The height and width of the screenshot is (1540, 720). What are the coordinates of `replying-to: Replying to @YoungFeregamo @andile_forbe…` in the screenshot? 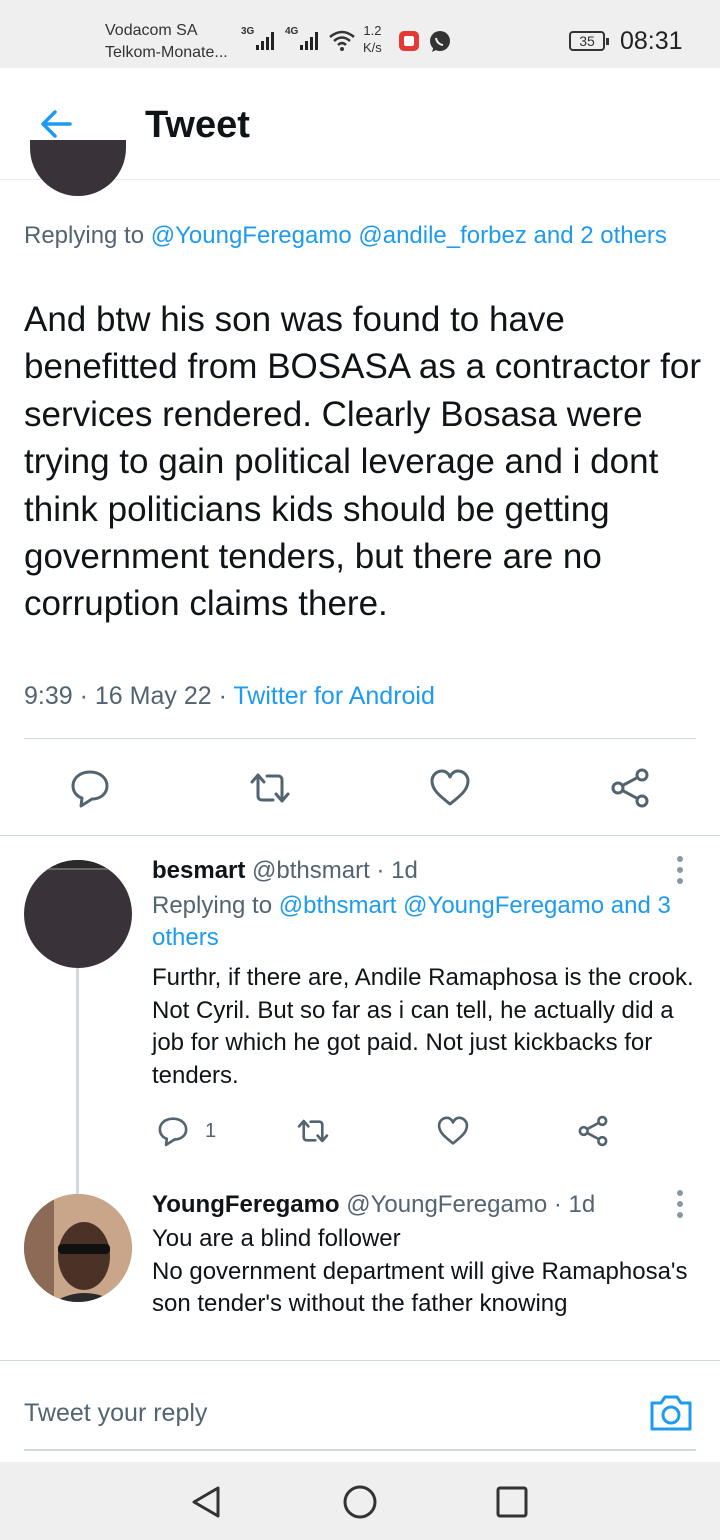 It's located at (345, 235).